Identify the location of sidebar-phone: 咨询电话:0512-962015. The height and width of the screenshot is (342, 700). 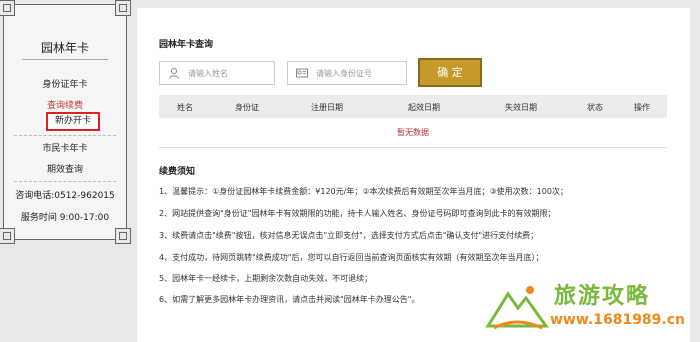
(65, 196).